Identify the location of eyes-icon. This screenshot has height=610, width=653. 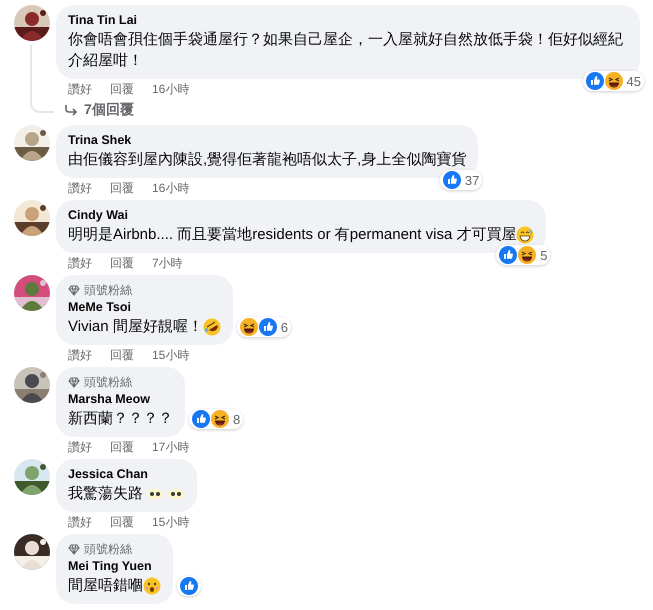
(165, 494).